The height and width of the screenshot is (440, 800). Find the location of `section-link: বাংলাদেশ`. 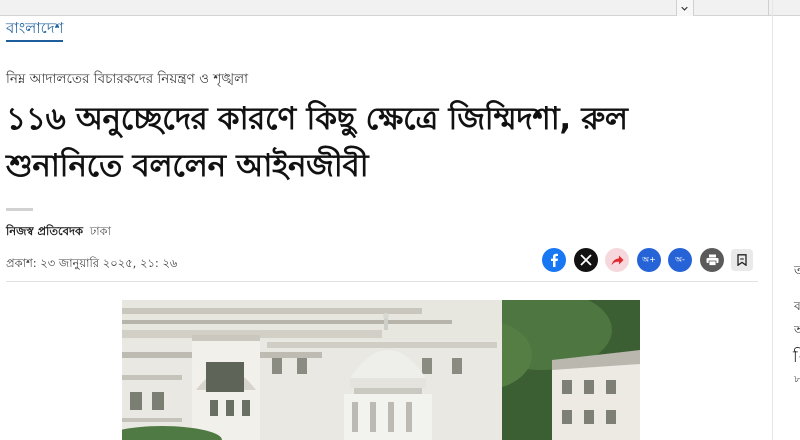

section-link: বাংলাদেশ is located at coordinates (35, 30).